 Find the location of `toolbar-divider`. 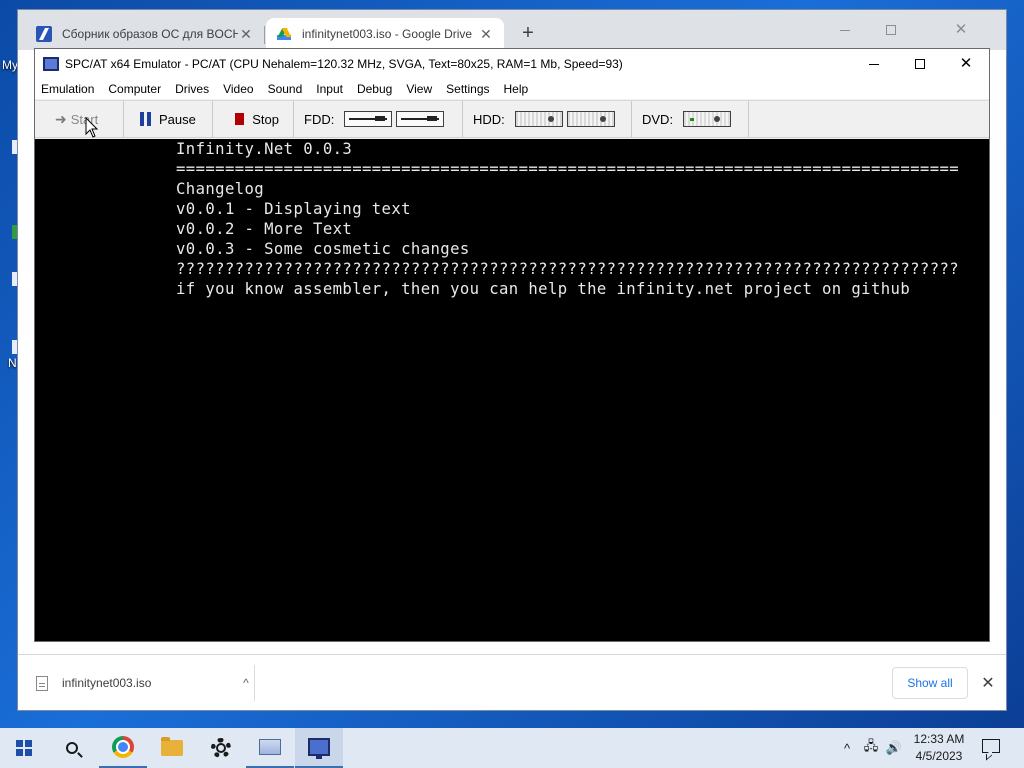

toolbar-divider is located at coordinates (748, 119).